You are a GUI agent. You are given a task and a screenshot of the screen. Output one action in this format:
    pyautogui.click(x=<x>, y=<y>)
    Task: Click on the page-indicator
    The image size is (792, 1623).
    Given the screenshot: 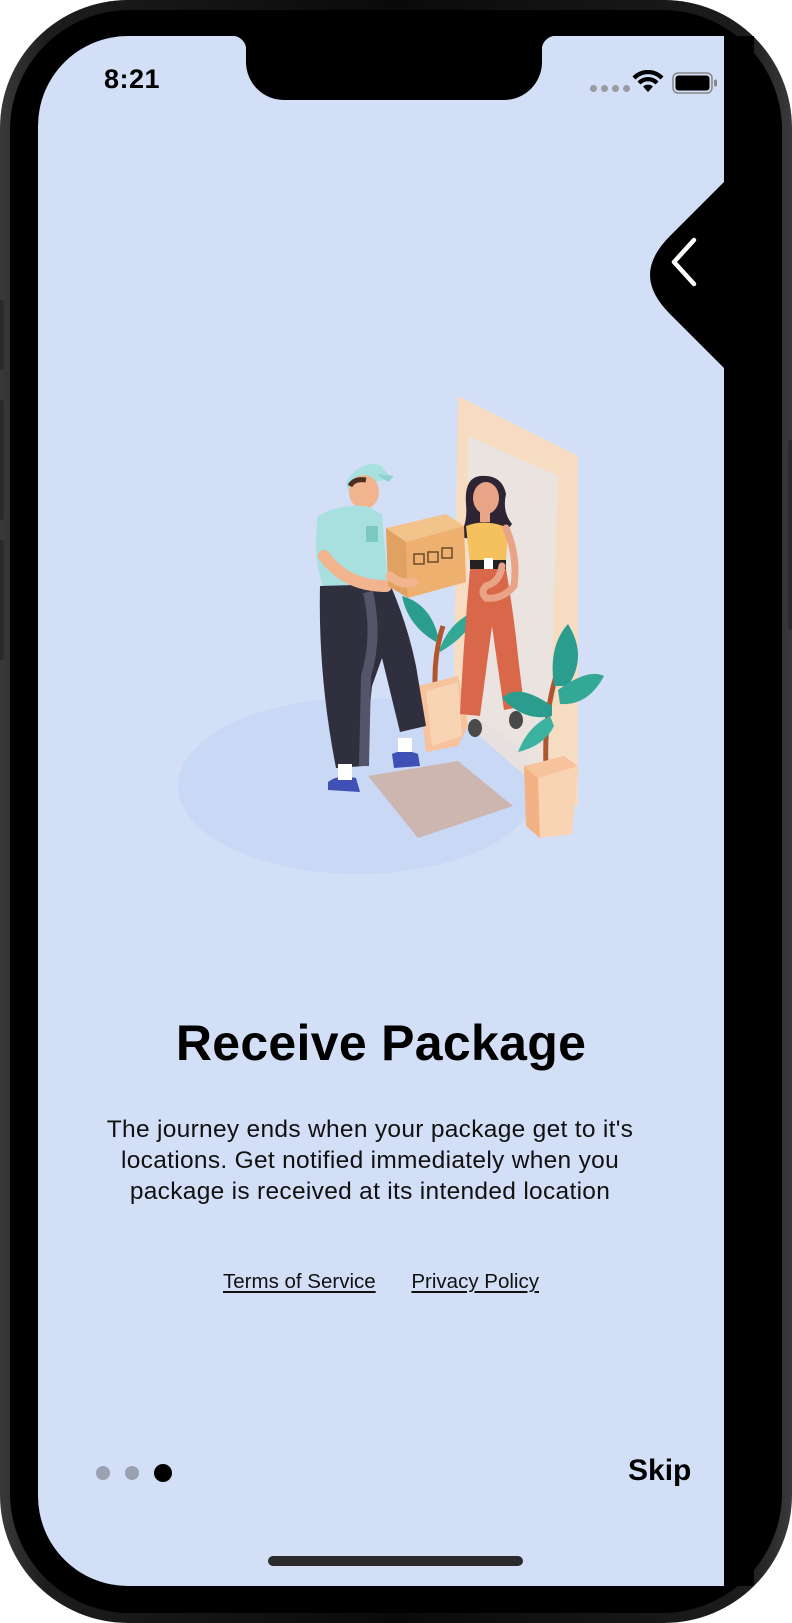 What is the action you would take?
    pyautogui.click(x=134, y=1473)
    